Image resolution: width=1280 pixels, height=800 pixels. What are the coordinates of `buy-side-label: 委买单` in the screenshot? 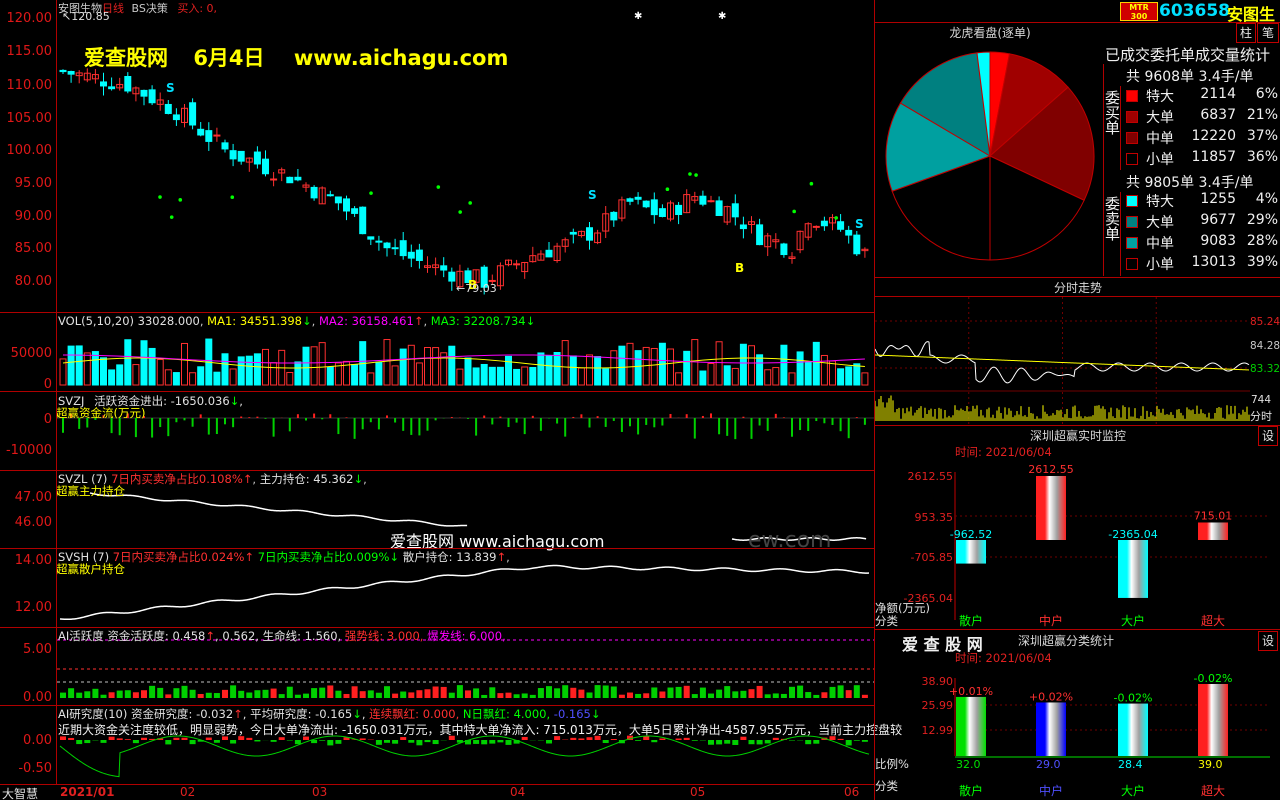 It's located at (1112, 112).